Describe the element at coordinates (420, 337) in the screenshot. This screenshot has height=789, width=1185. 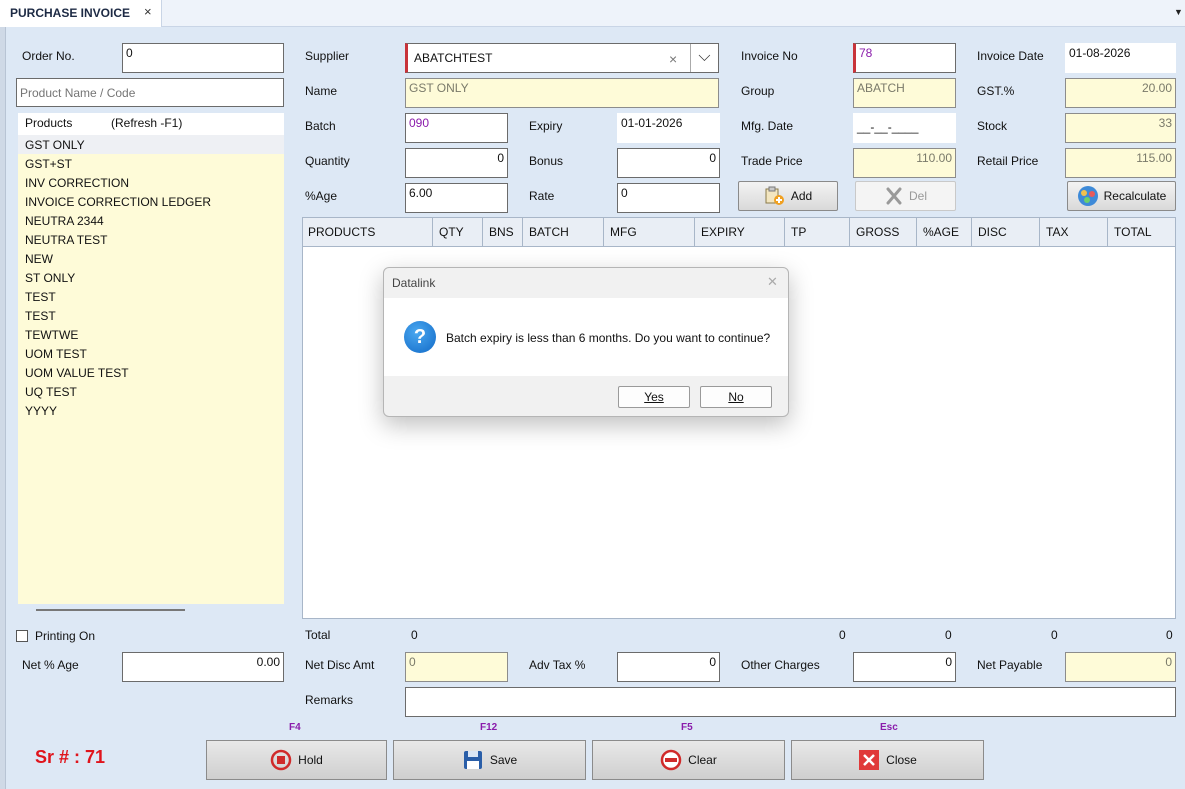
I see `question-icon: ?` at that location.